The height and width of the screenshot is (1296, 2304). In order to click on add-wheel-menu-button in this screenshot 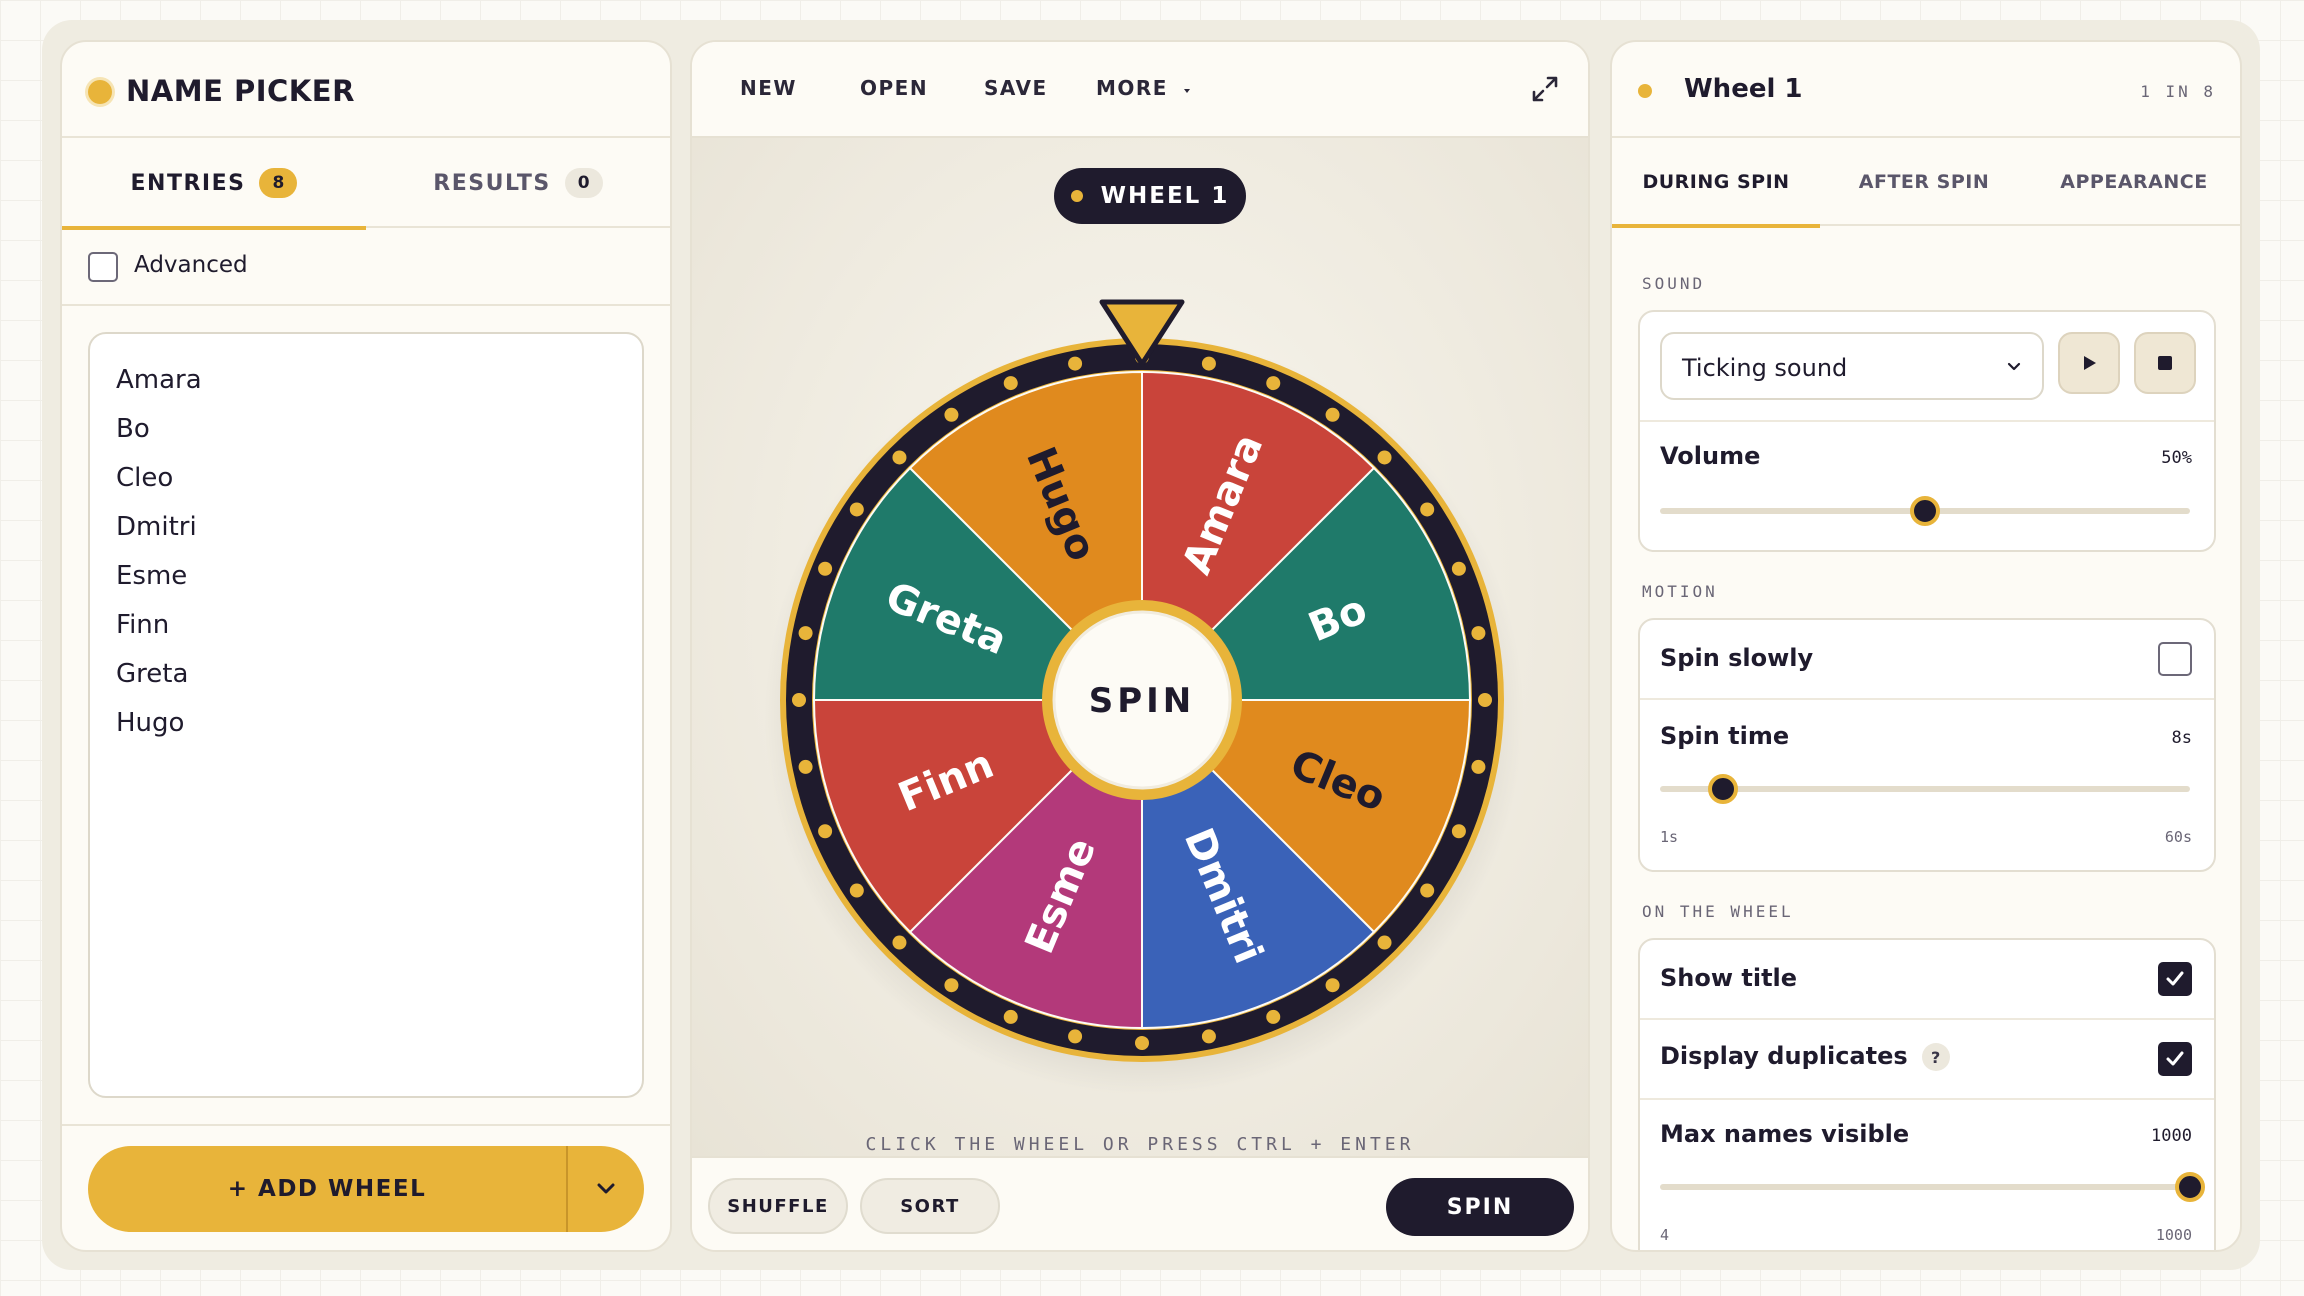, I will do `click(605, 1189)`.